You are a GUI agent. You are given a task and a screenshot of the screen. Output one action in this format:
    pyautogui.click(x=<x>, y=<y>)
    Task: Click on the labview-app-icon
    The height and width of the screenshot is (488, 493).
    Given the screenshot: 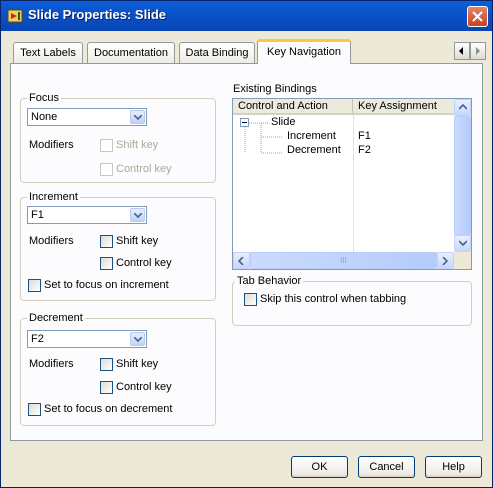 What is the action you would take?
    pyautogui.click(x=15, y=16)
    